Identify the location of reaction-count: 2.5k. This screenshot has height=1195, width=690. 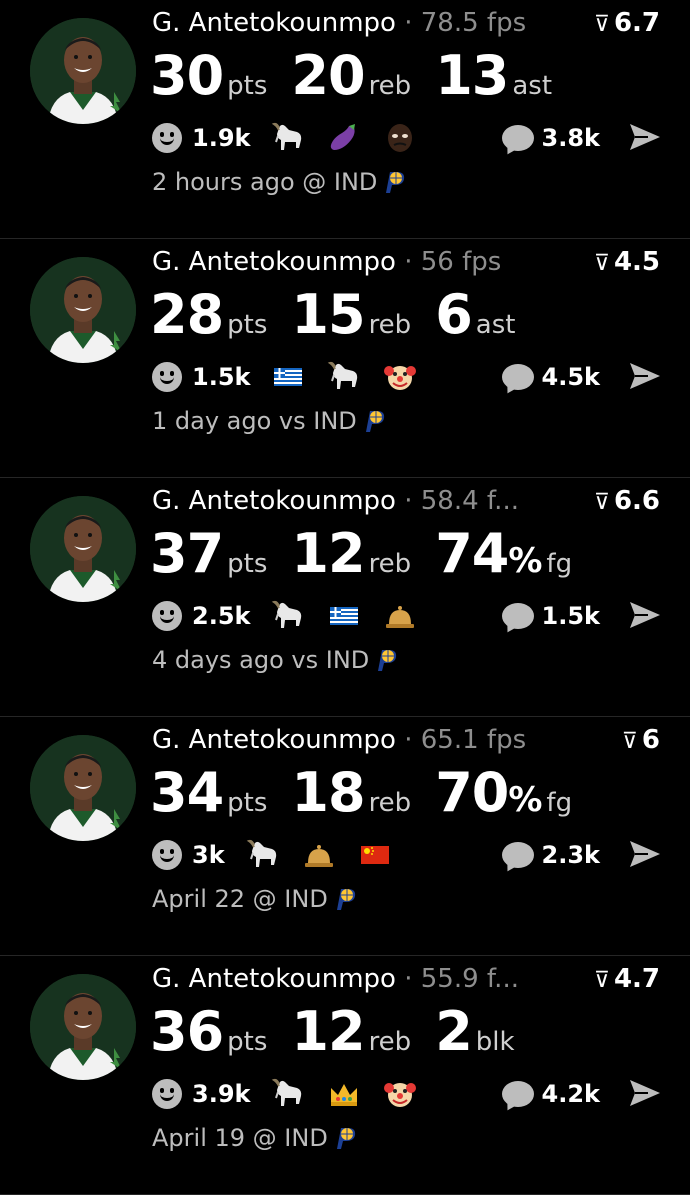
(221, 616).